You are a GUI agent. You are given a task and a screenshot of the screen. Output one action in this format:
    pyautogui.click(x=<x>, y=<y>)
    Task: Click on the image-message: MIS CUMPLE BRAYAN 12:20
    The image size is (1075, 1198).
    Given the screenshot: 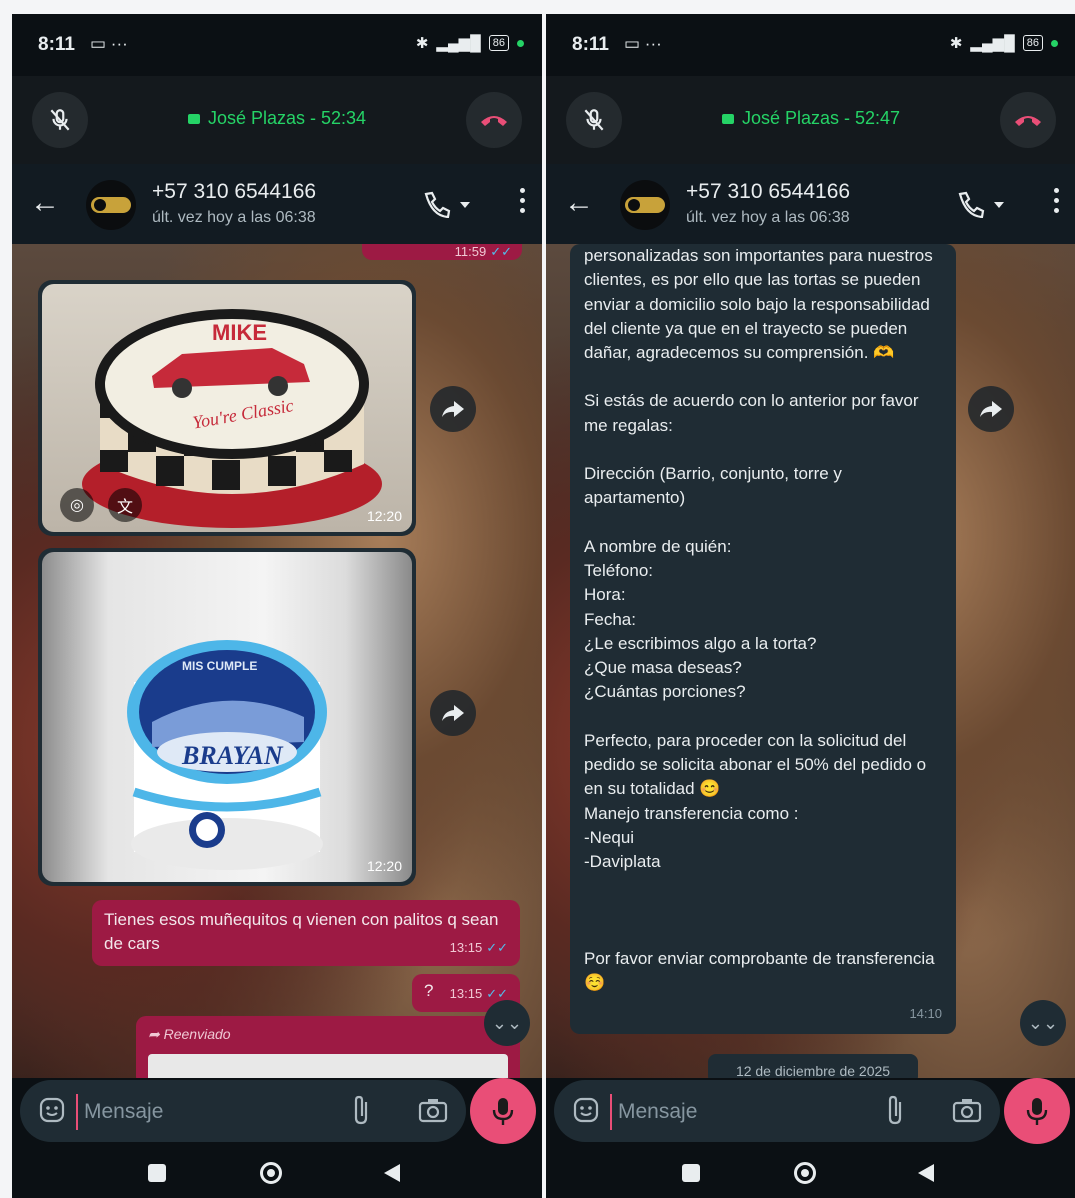 What is the action you would take?
    pyautogui.click(x=227, y=717)
    